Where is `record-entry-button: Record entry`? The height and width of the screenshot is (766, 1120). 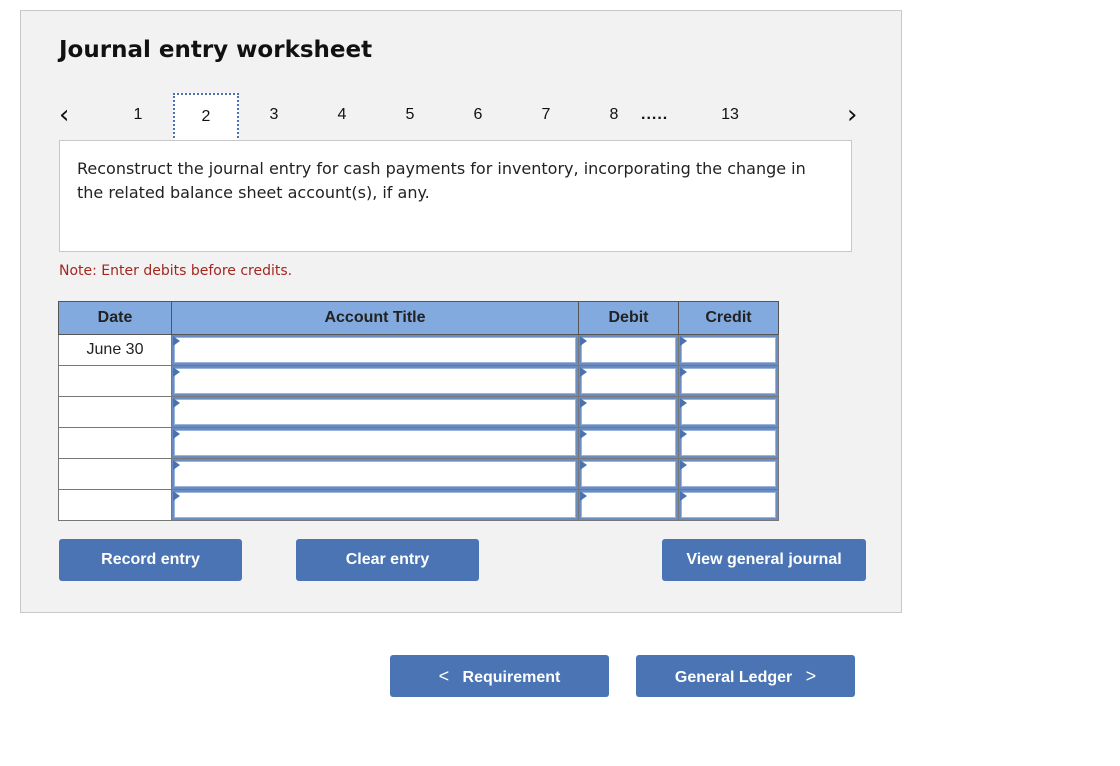
record-entry-button: Record entry is located at coordinates (150, 560).